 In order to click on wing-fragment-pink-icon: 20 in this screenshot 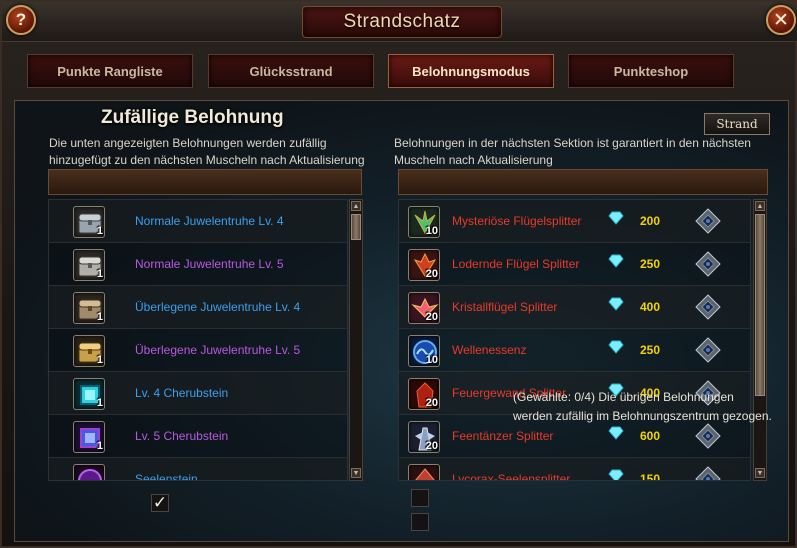, I will do `click(424, 308)`.